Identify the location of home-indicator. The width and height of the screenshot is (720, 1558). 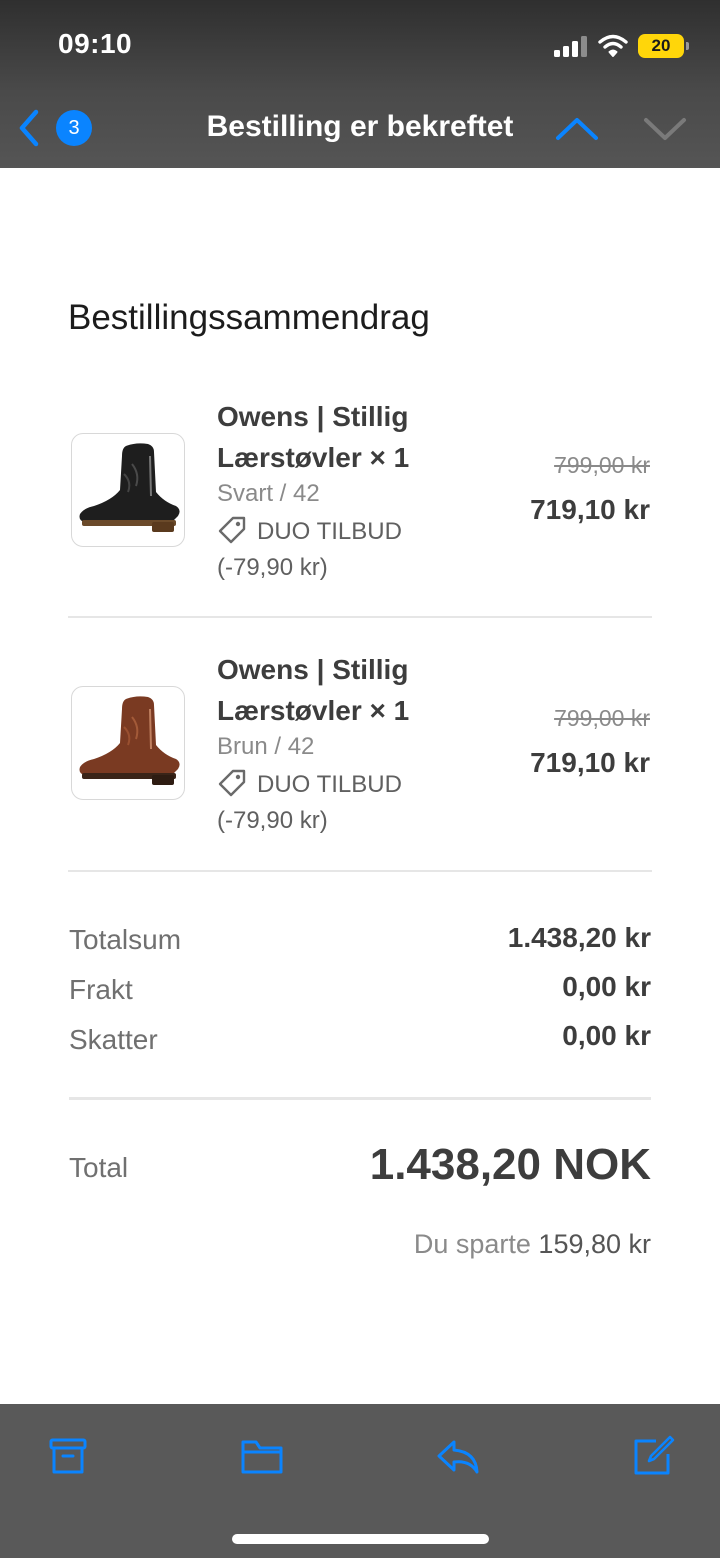
(360, 1539).